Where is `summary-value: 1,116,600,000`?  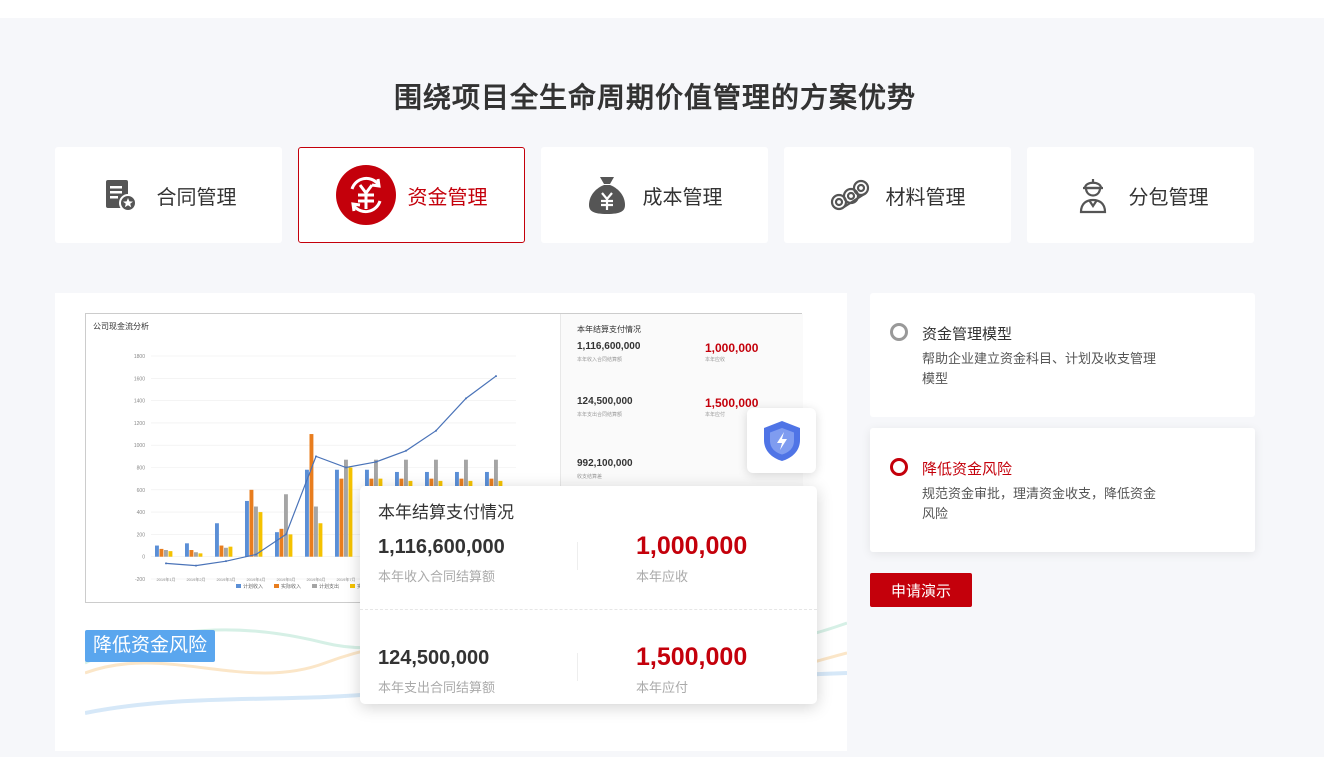
summary-value: 1,116,600,000 is located at coordinates (609, 346).